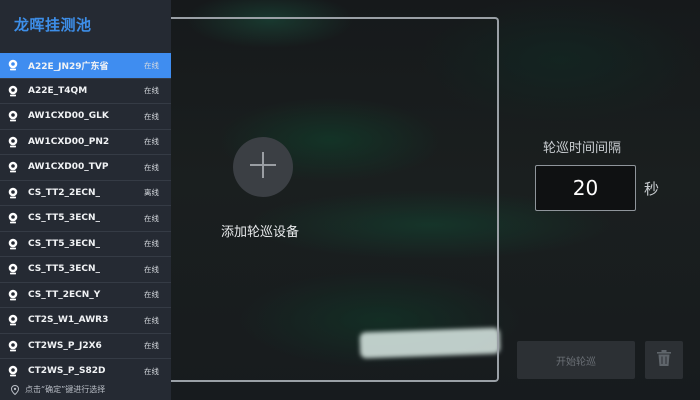 The width and height of the screenshot is (700, 400). I want to click on device-item: CT2S_W1_AWR3 在线, so click(85, 321).